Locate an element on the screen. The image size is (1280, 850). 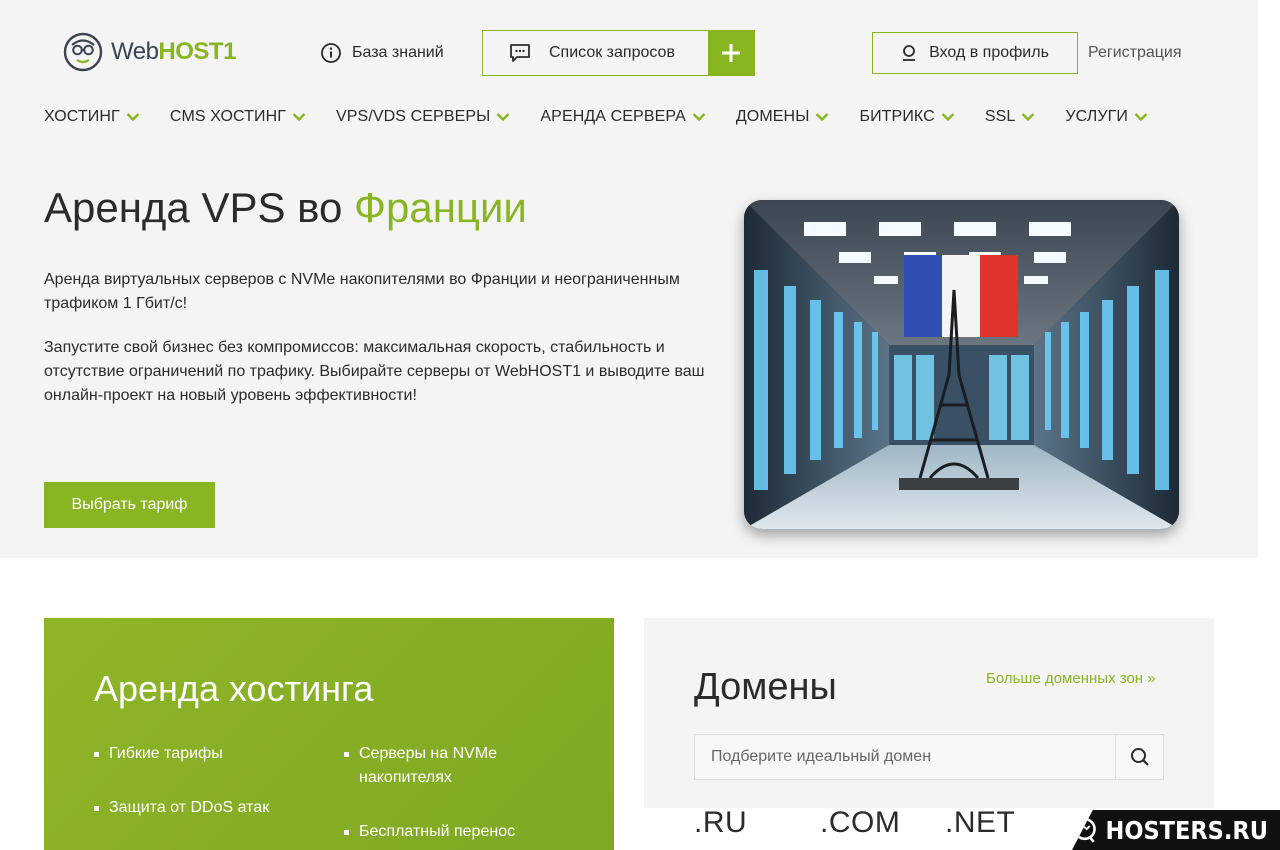
add-request-button is located at coordinates (731, 53).